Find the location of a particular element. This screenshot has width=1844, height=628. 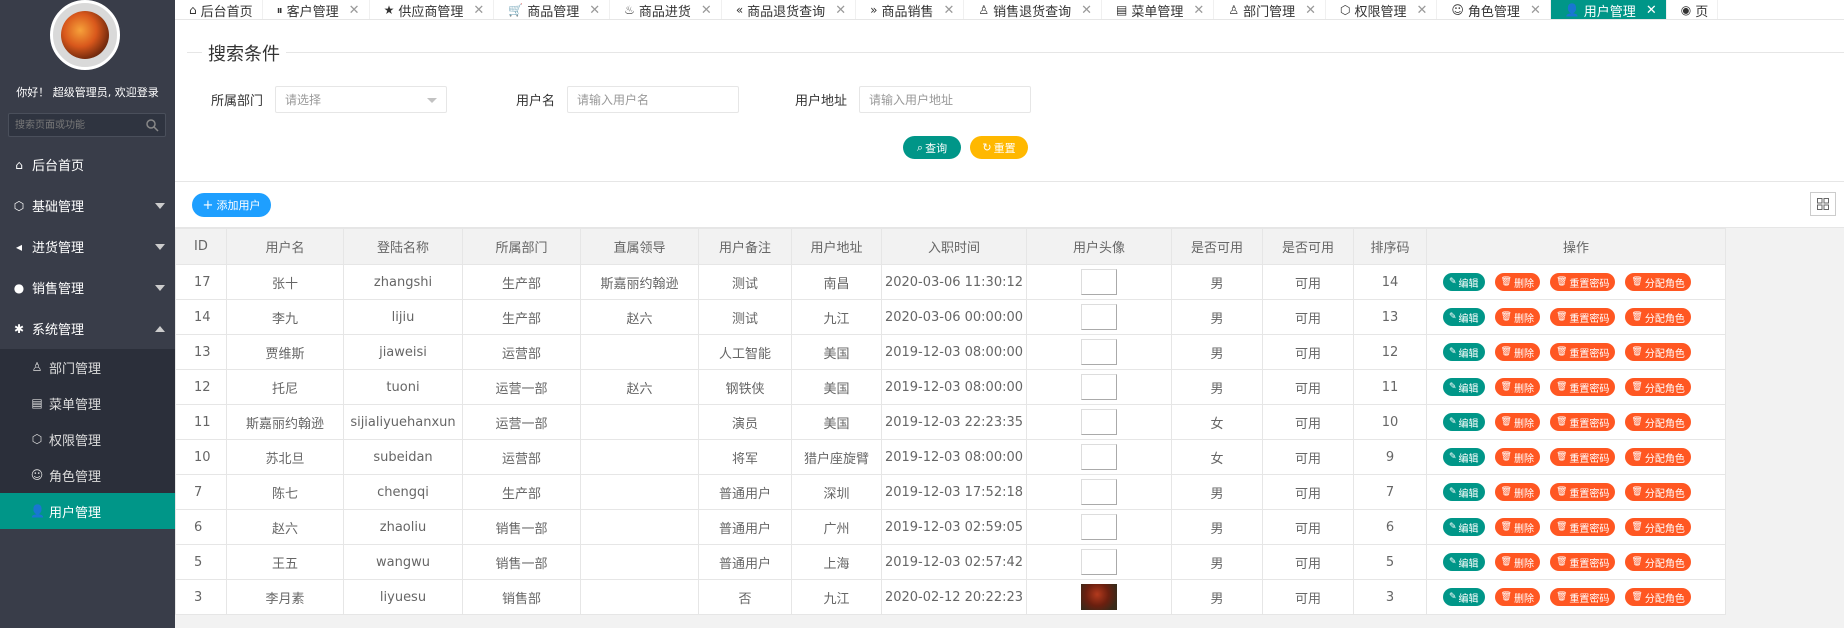

tab-supplier: ★ 供应商管理 ✕ is located at coordinates (432, 9).